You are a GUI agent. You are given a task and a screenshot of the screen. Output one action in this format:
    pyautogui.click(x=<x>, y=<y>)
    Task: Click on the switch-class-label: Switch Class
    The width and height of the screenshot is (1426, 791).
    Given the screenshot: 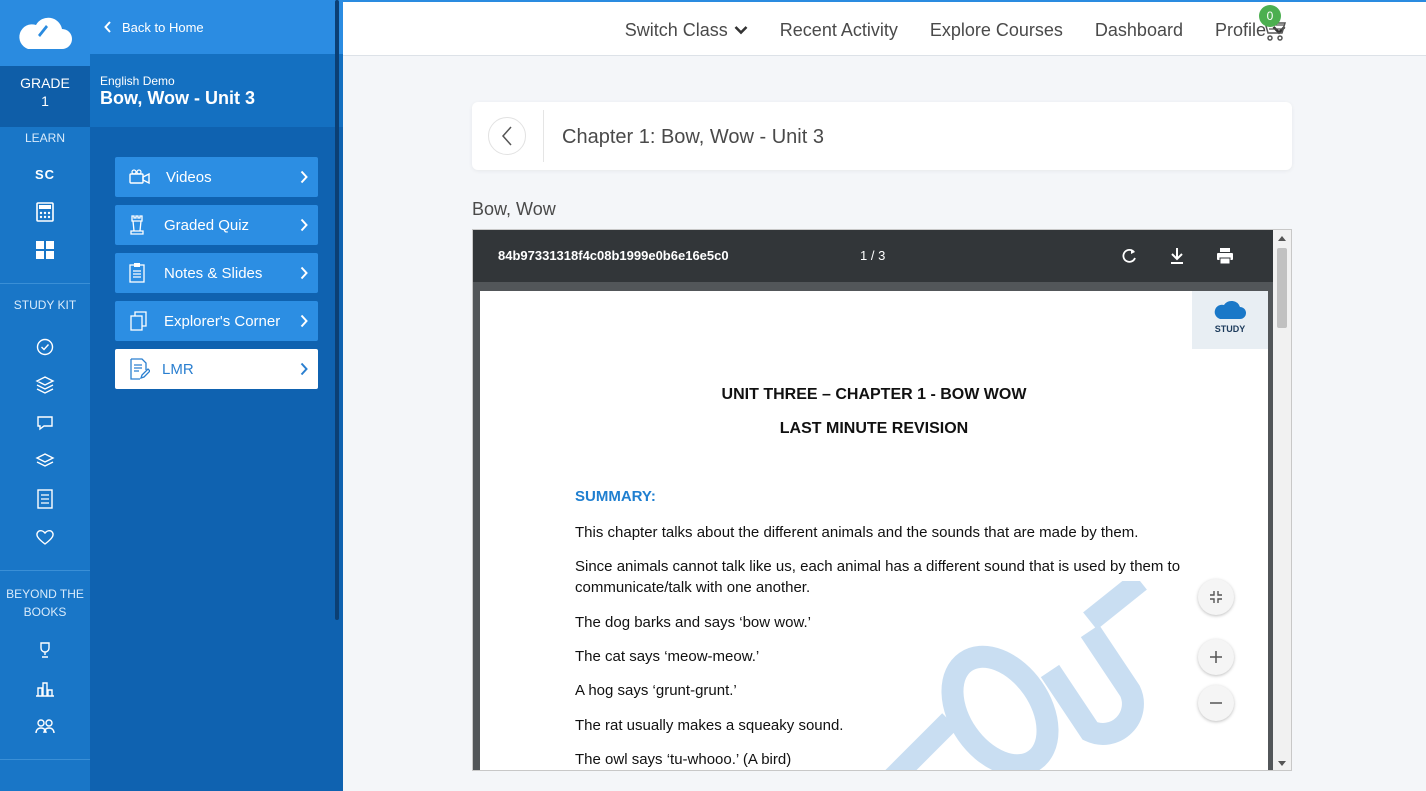 What is the action you would take?
    pyautogui.click(x=676, y=29)
    